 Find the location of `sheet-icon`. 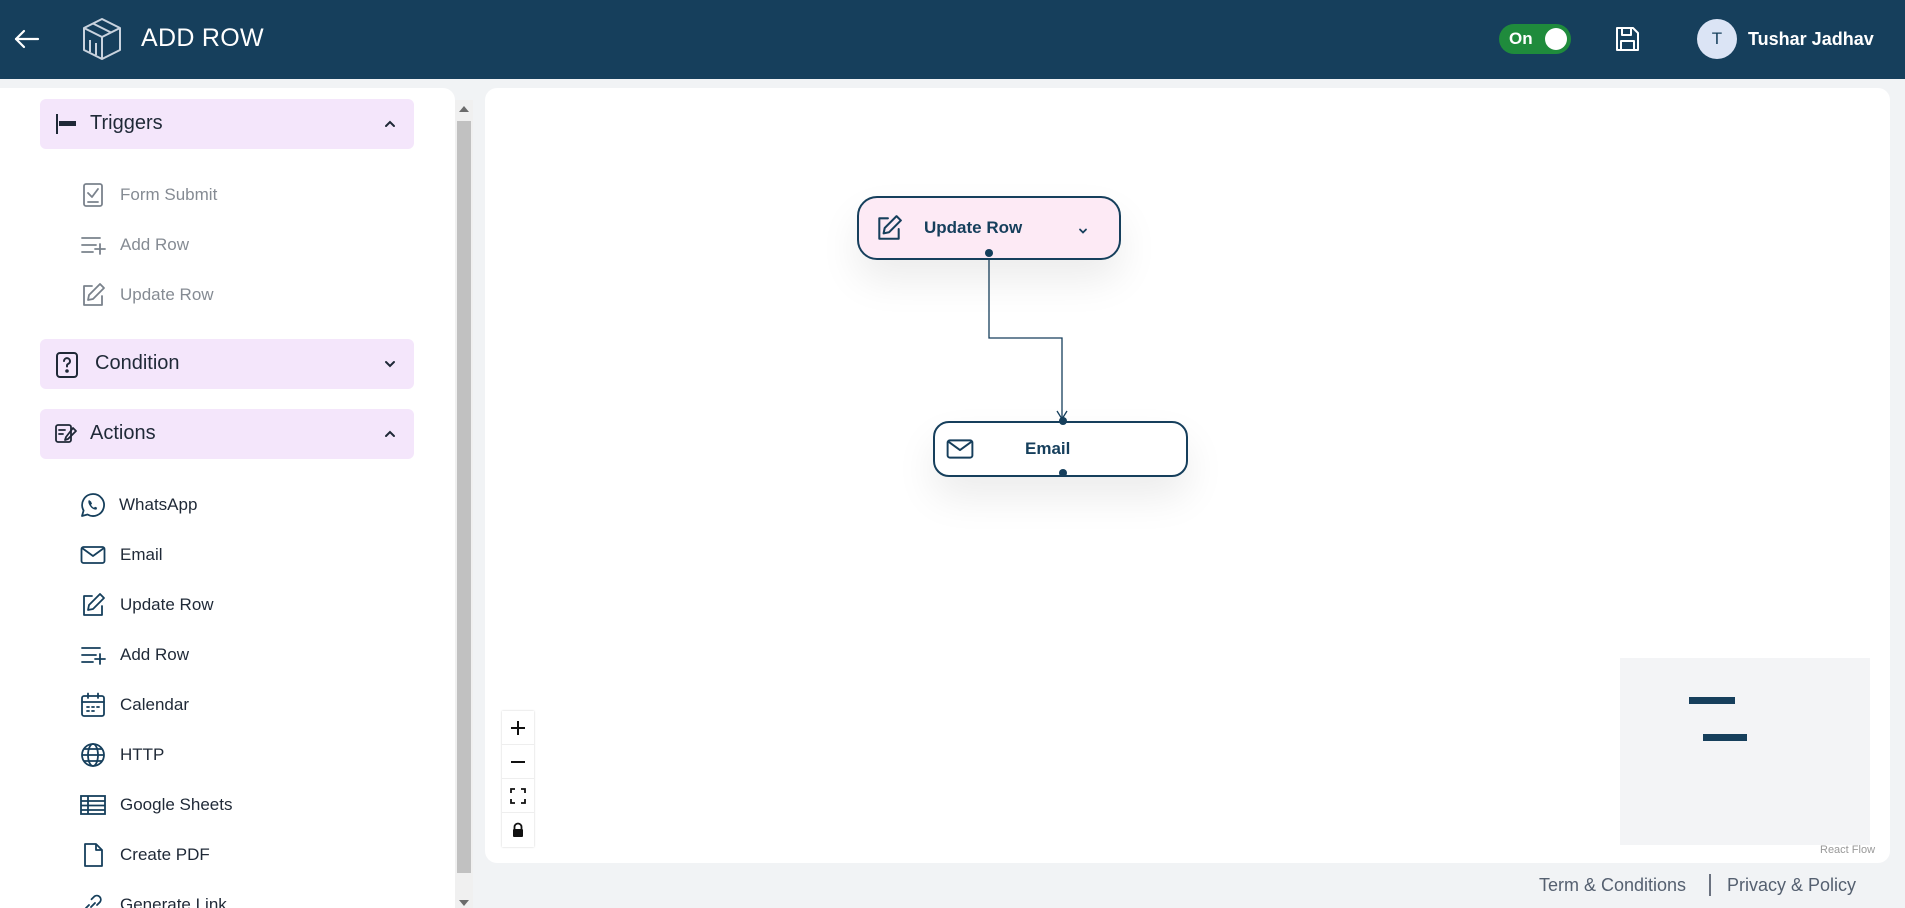

sheet-icon is located at coordinates (93, 805).